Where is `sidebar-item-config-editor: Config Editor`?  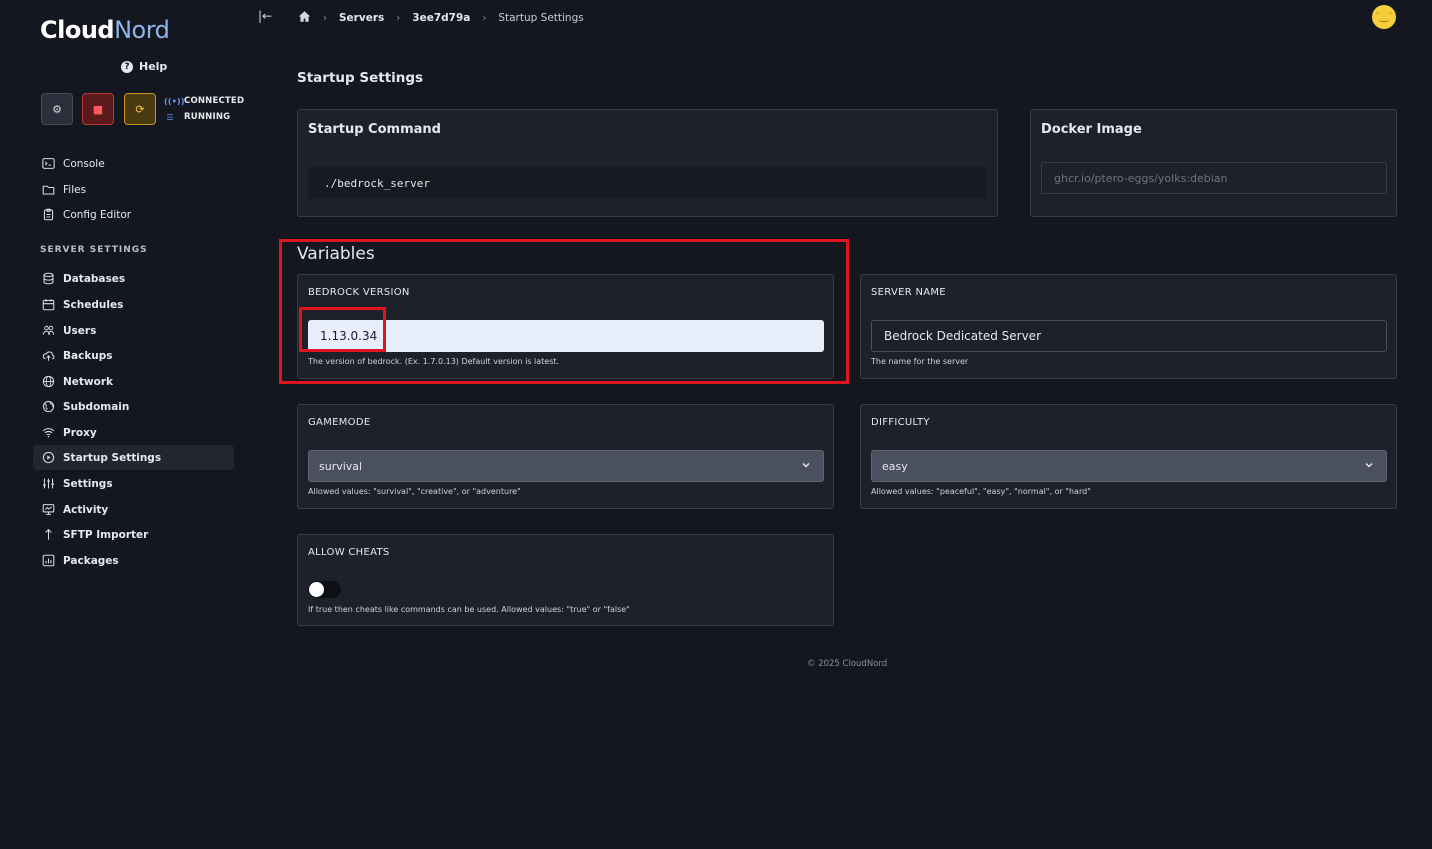 sidebar-item-config-editor: Config Editor is located at coordinates (133, 214).